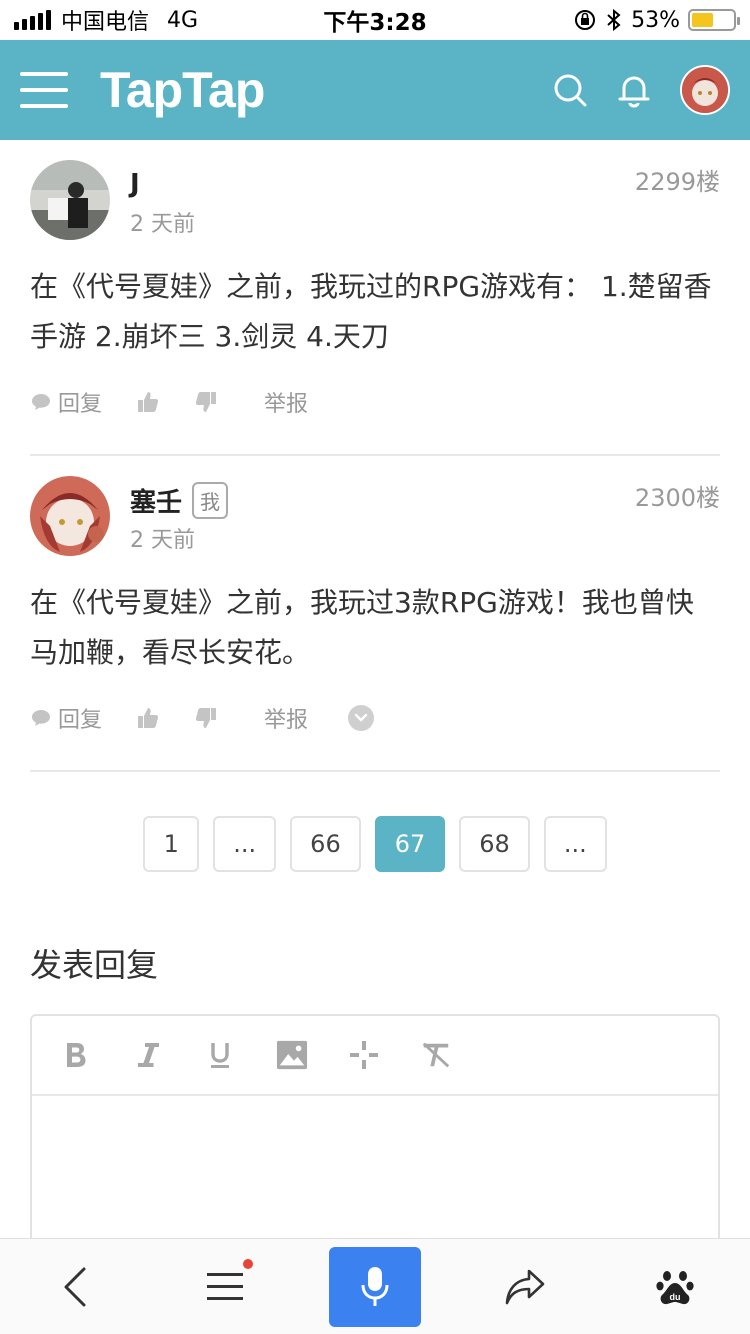 This screenshot has height=1334, width=750. Describe the element at coordinates (677, 182) in the screenshot. I see `floor-number: 2299楼` at that location.